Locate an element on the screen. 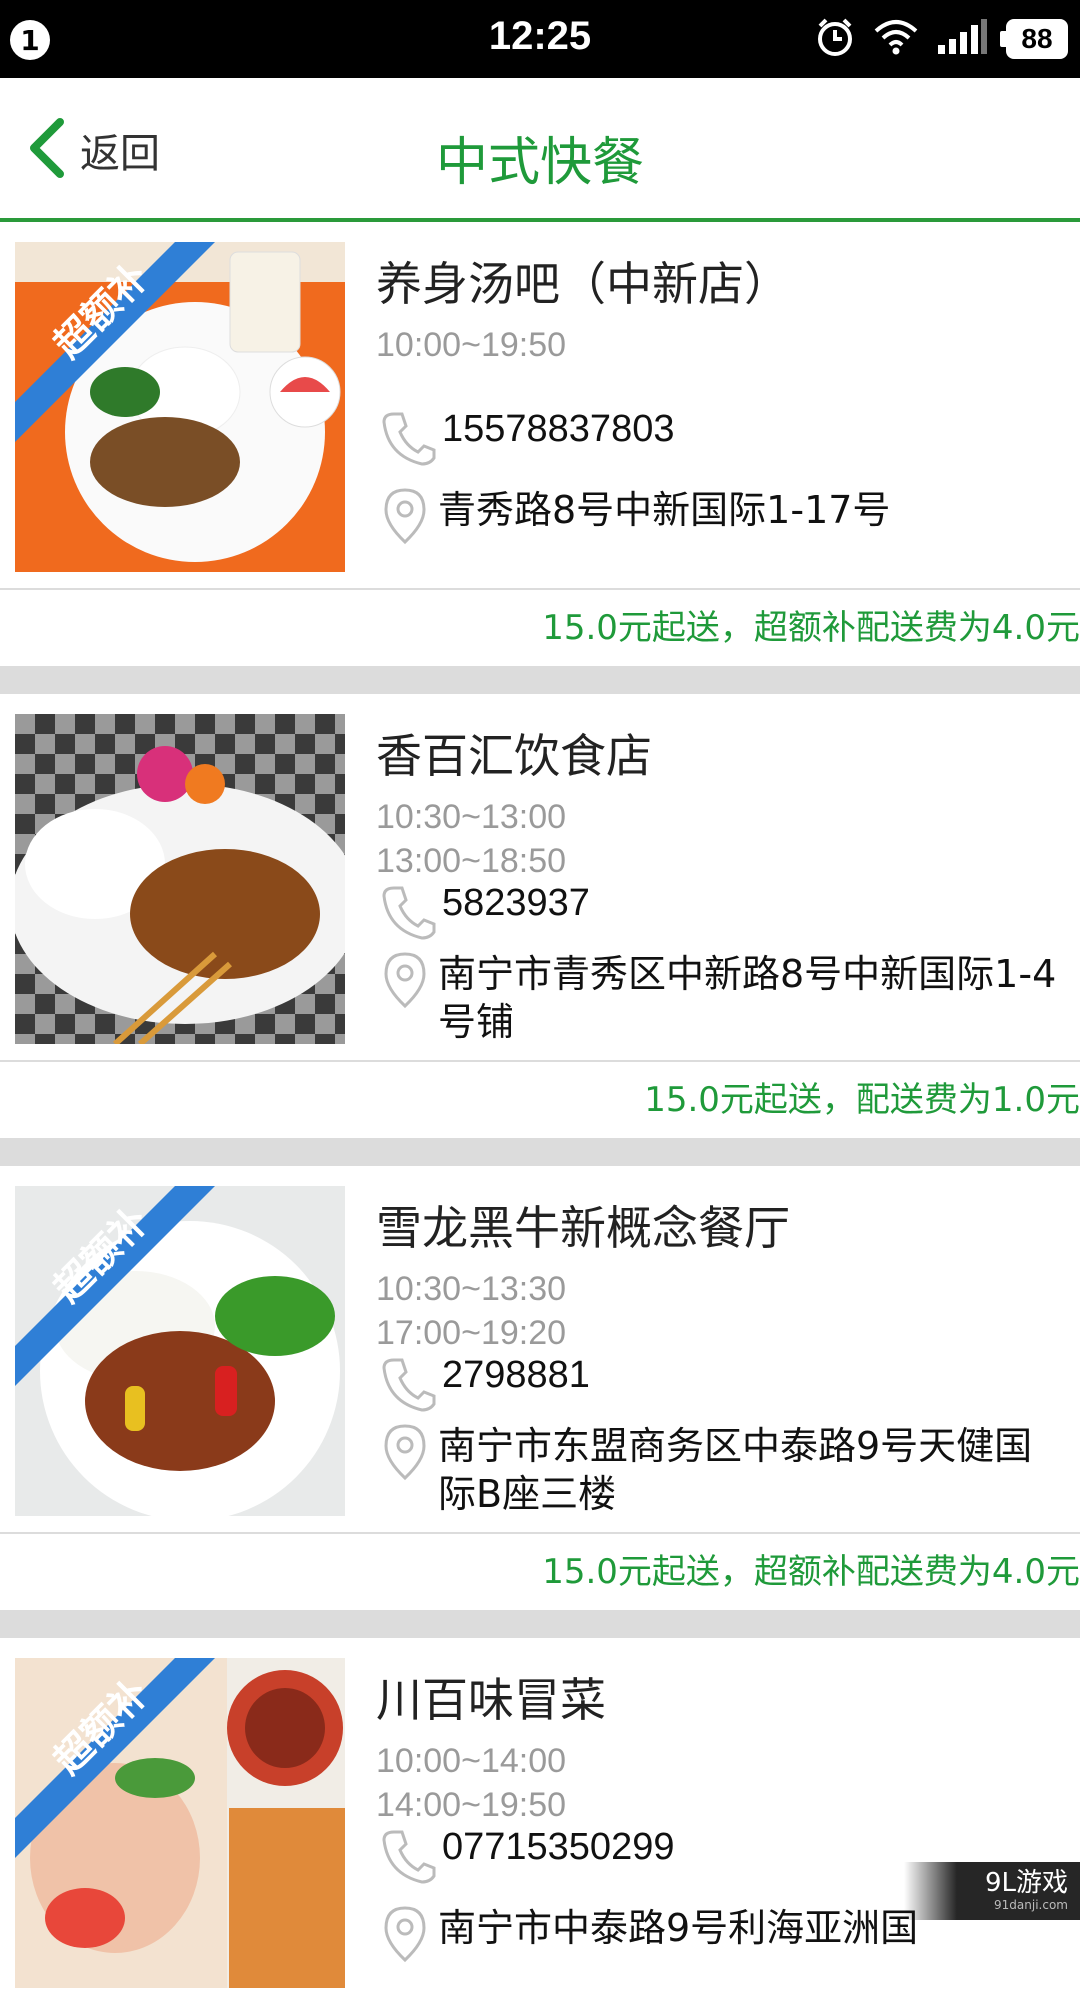 The image size is (1080, 2004). phone-row: 15578837803 is located at coordinates (527, 439).